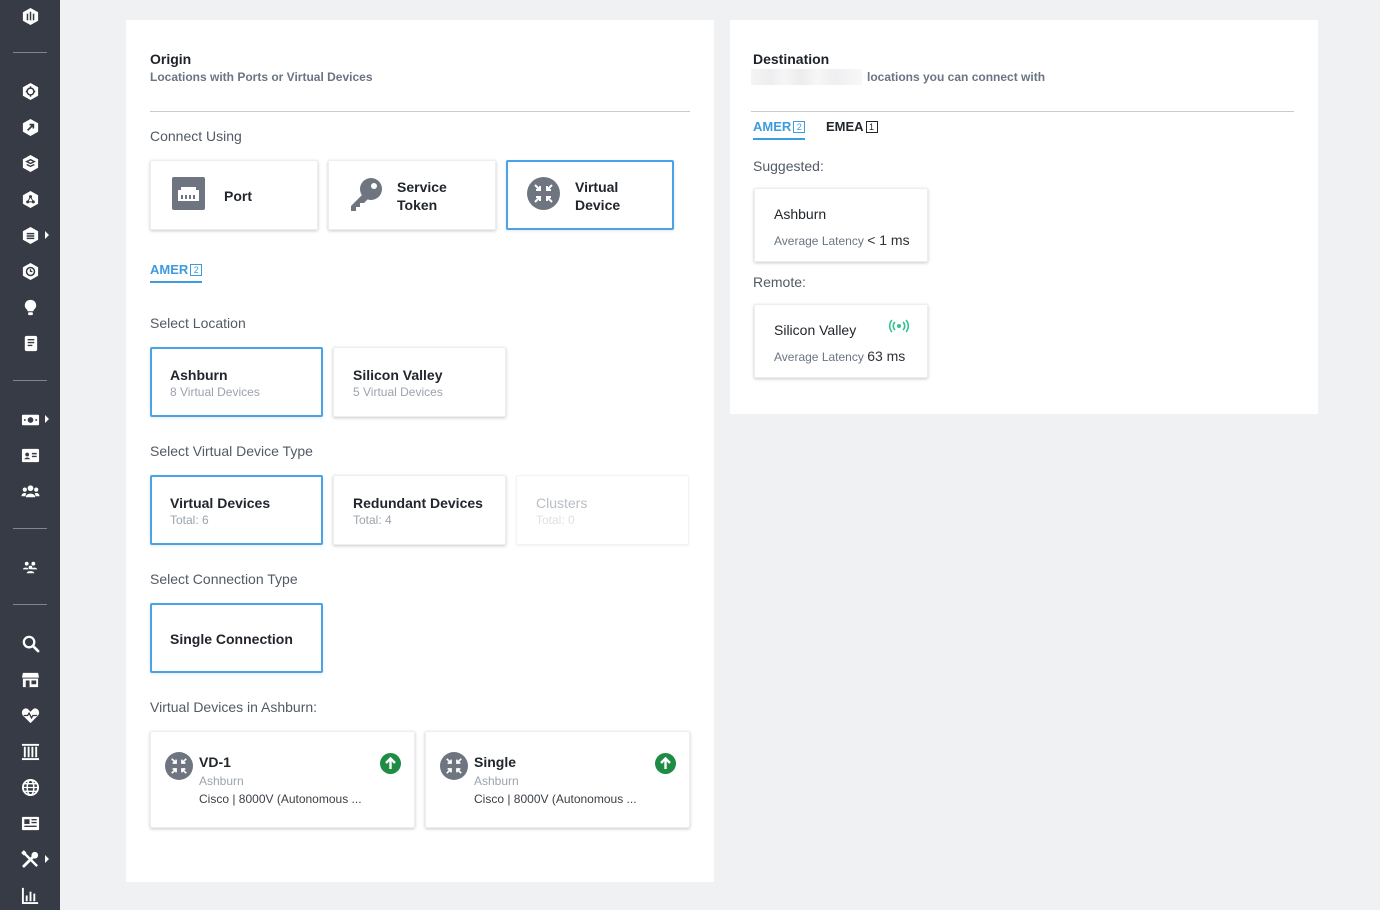 The height and width of the screenshot is (910, 1380). I want to click on device-type-clusters: Clusters Total: 0, so click(602, 510).